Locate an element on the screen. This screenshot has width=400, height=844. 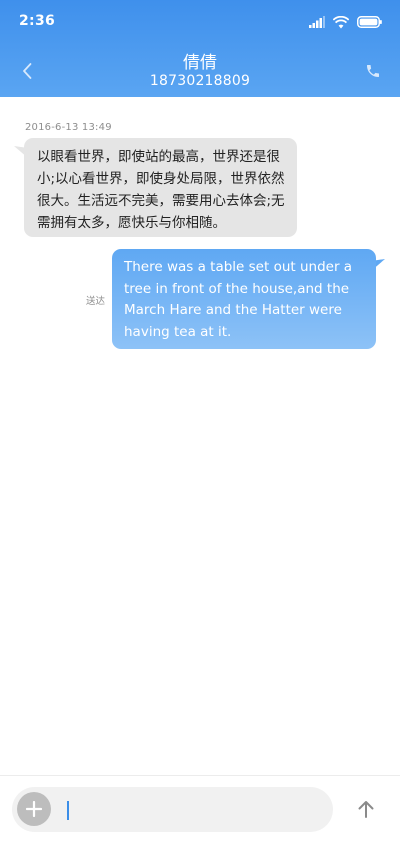
delivery-status: 送达 is located at coordinates (96, 301).